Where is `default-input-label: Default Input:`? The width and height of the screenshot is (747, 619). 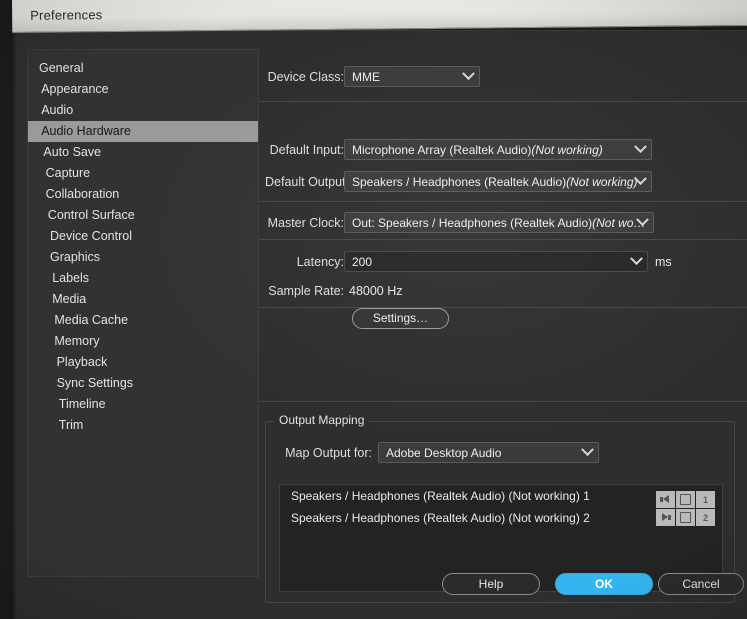
default-input-label: Default Input: is located at coordinates (306, 150).